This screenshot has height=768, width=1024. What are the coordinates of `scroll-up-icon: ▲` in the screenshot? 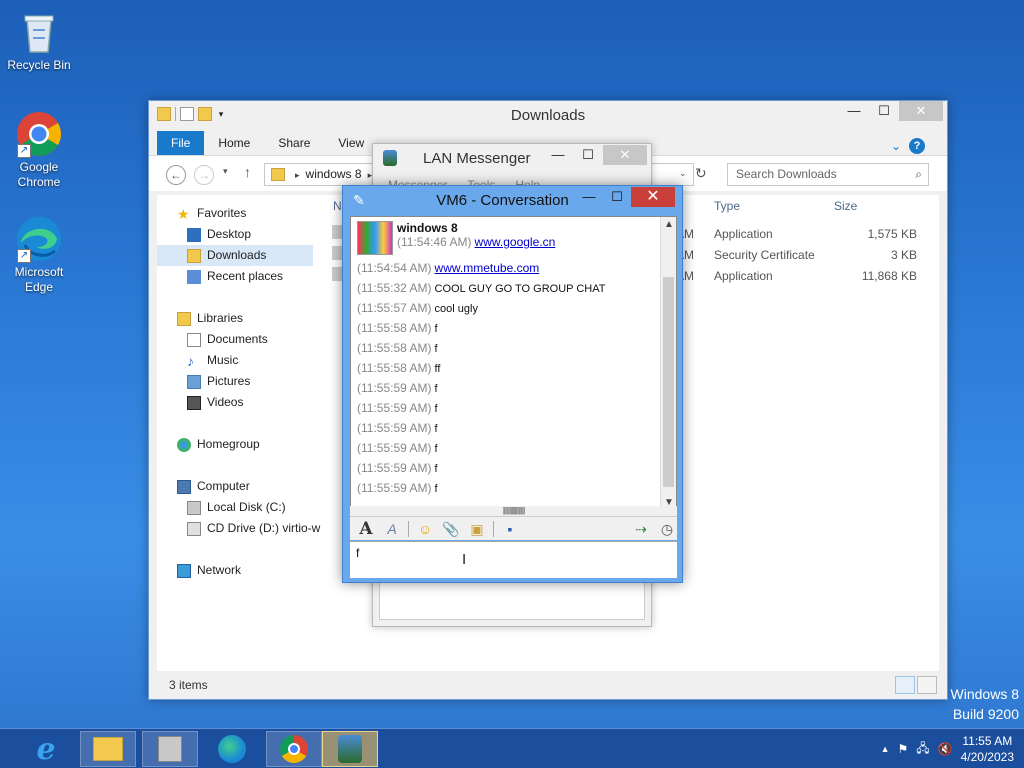 It's located at (669, 225).